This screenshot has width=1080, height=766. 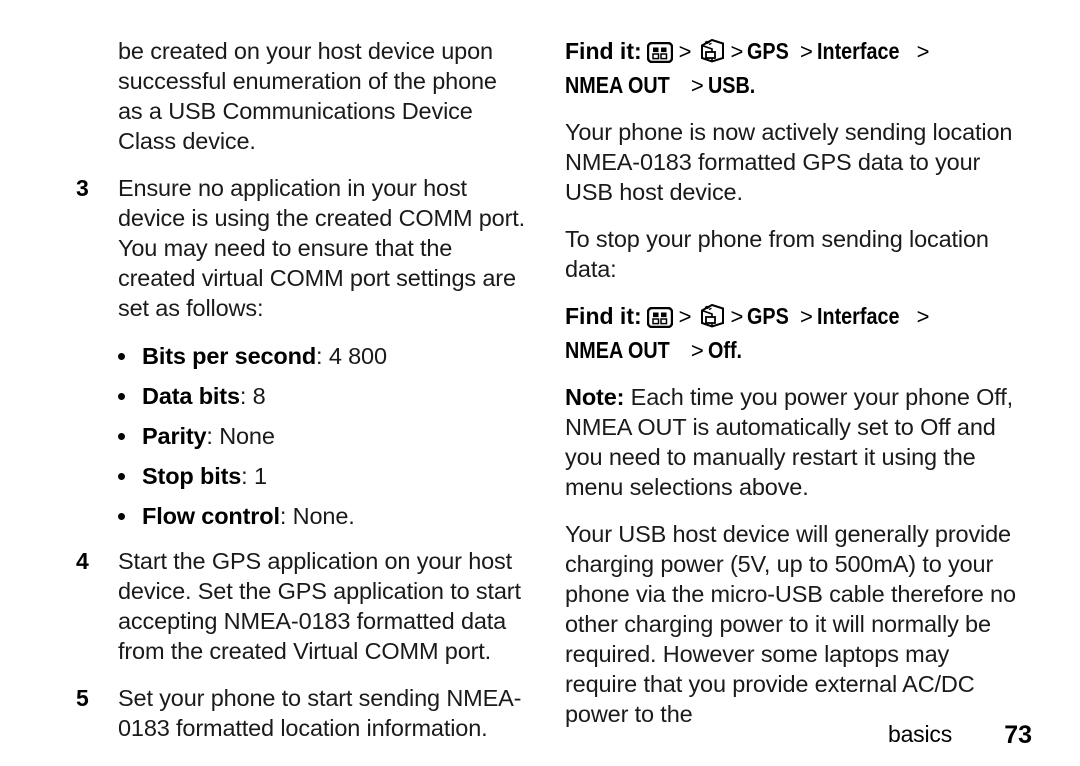 What do you see at coordinates (299, 476) in the screenshot?
I see `list-item: Stop bits: 1` at bounding box center [299, 476].